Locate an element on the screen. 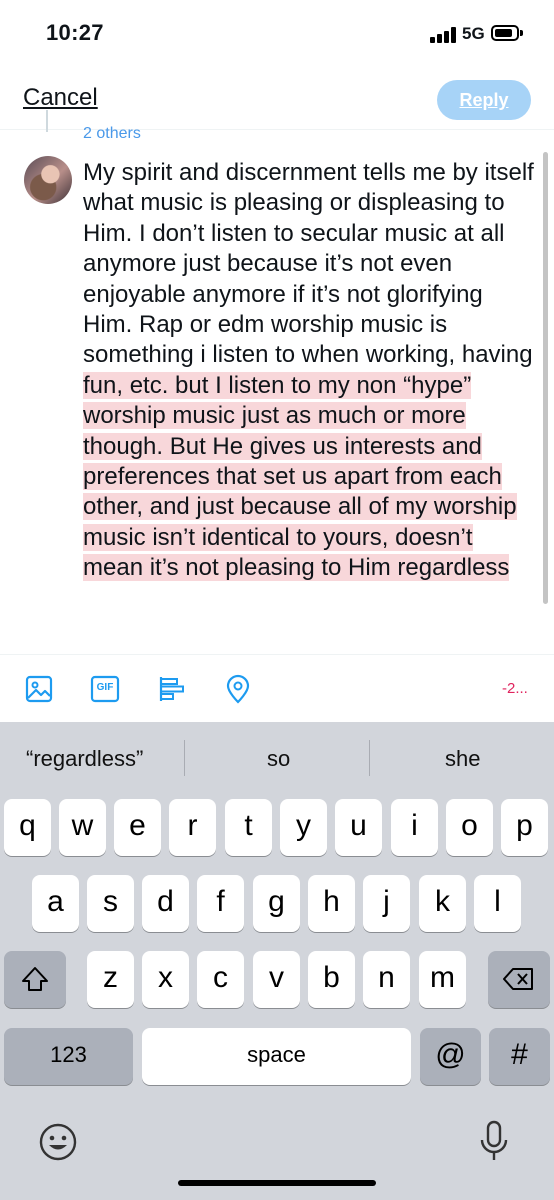 This screenshot has height=1200, width=554. space-key: space is located at coordinates (276, 1056).